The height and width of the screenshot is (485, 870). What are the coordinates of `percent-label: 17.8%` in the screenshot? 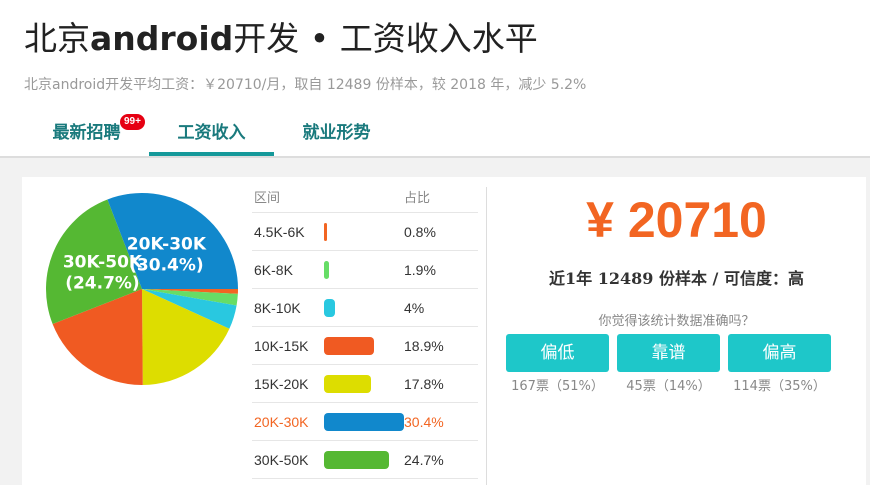 It's located at (424, 383).